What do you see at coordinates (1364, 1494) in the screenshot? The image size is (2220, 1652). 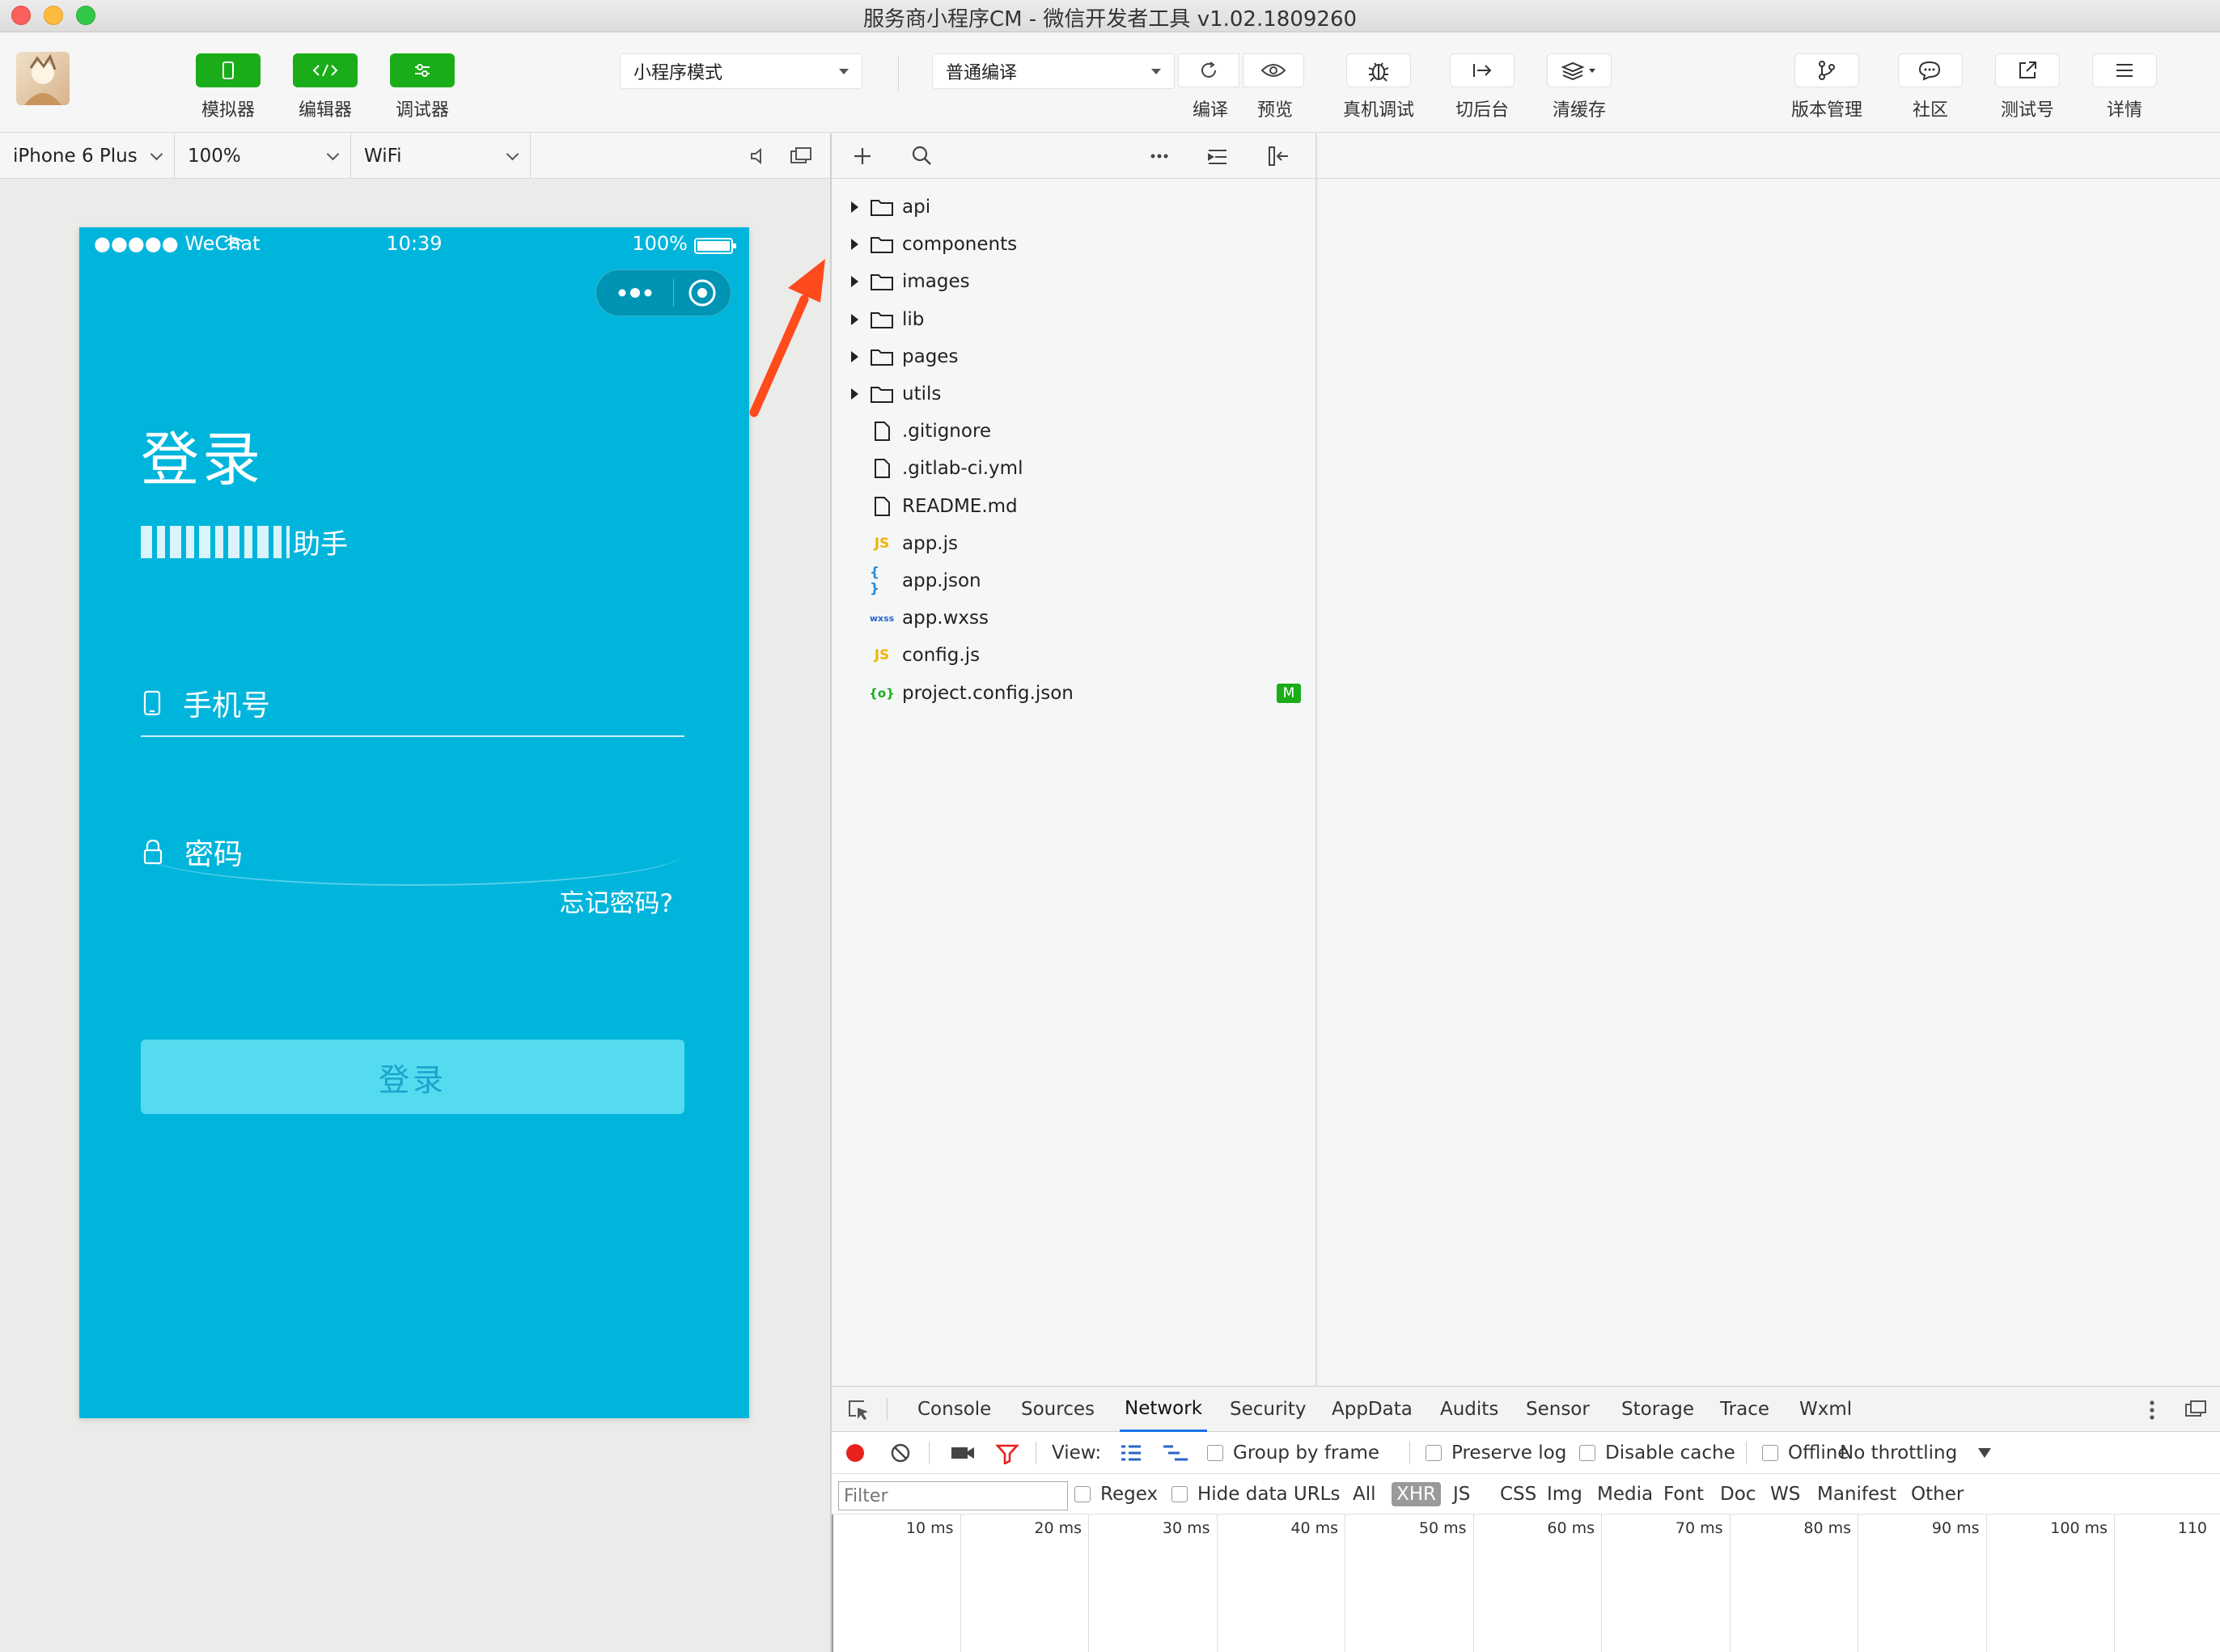 I see `filter-type-all: All` at bounding box center [1364, 1494].